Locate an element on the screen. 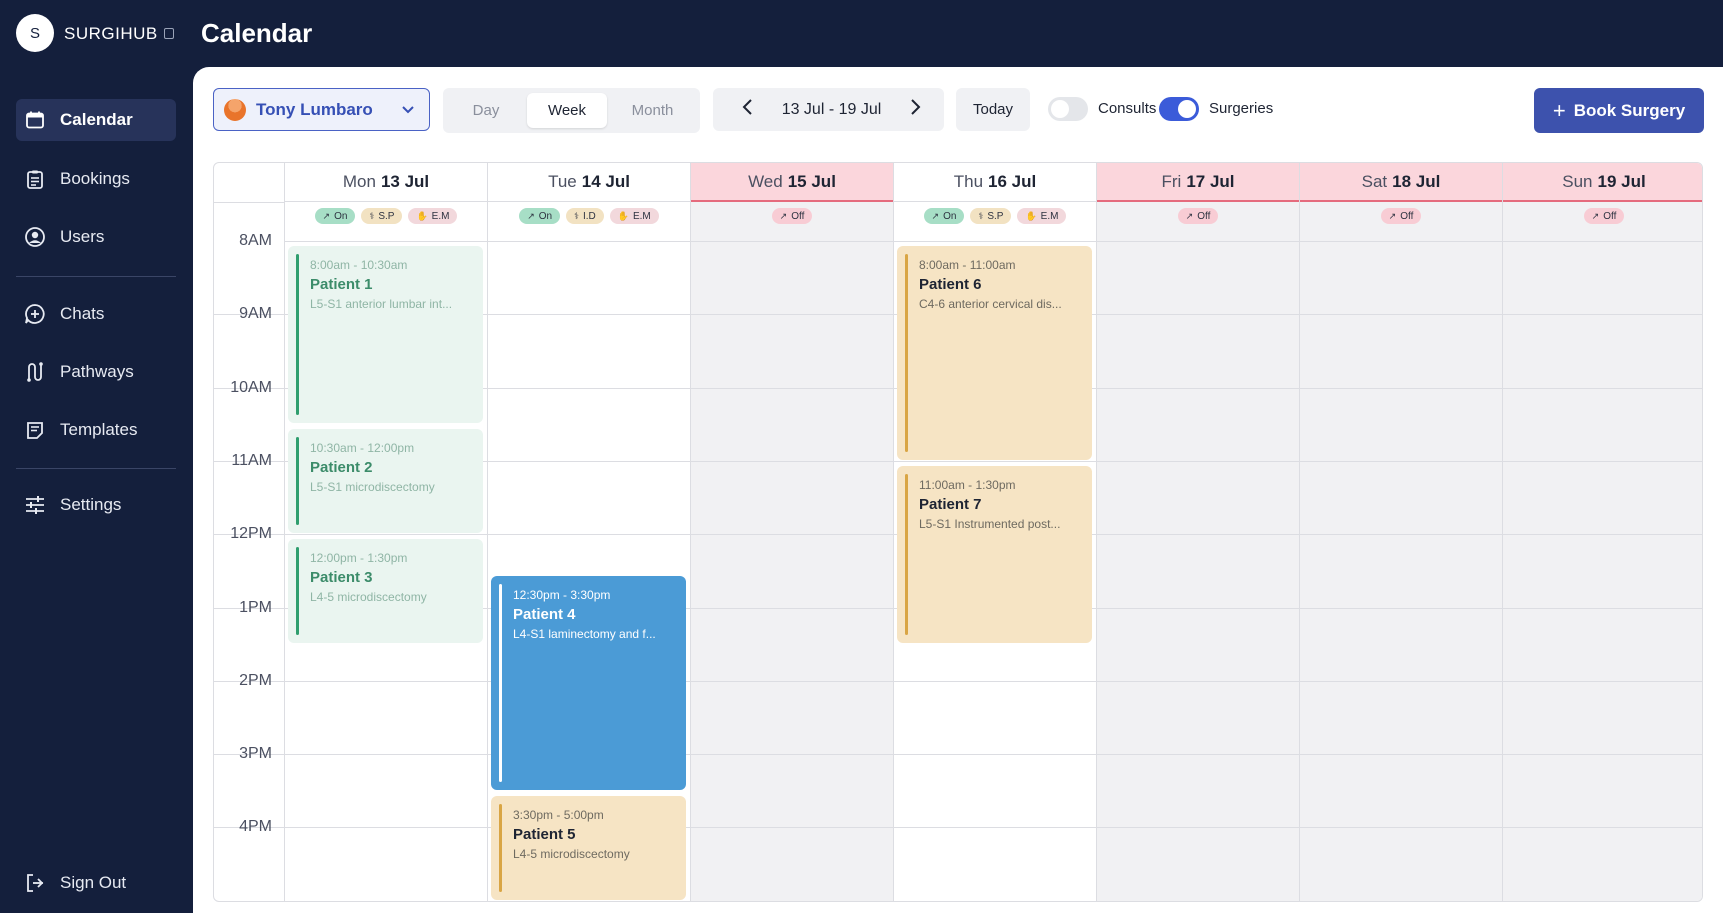 The image size is (1723, 913). consults-toggle is located at coordinates (1068, 109).